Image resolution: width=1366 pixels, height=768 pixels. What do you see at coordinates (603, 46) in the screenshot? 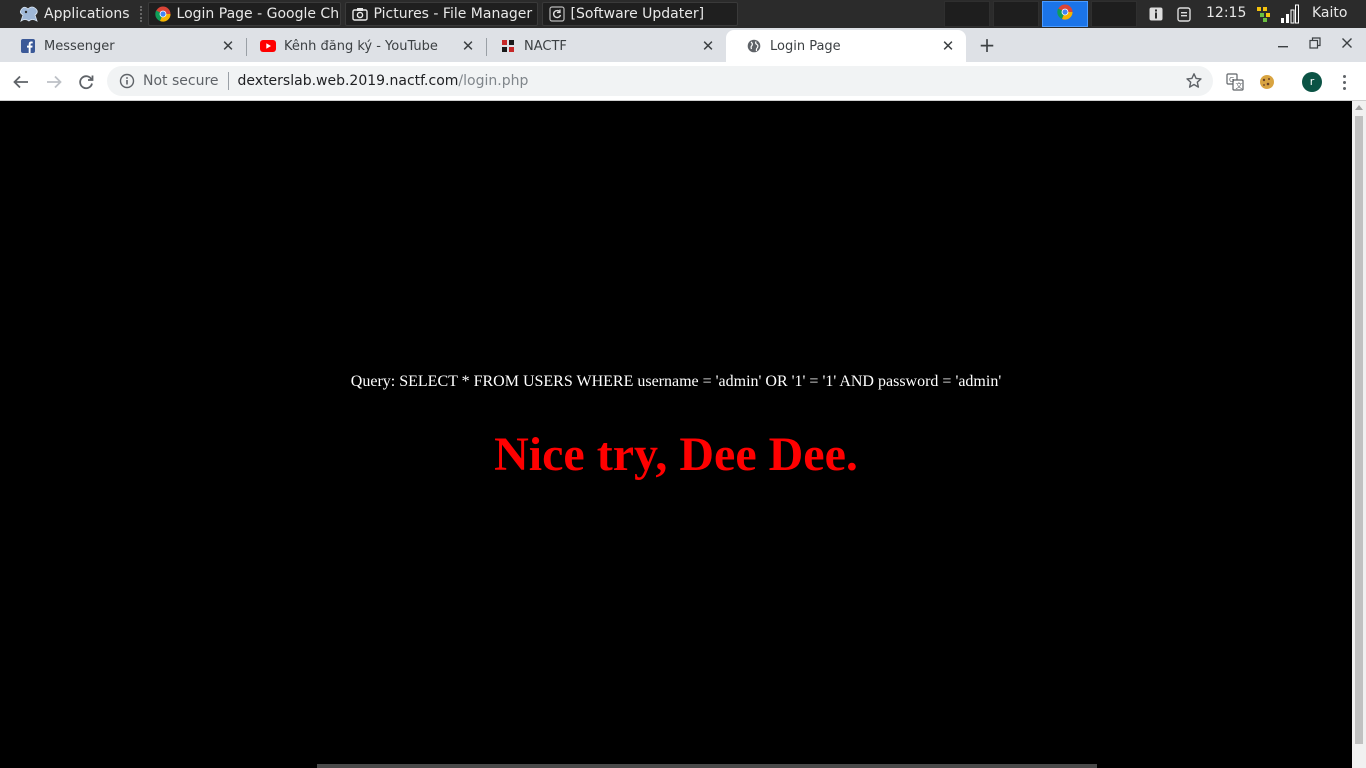
I see `tab-nactf: NACTF ✕` at bounding box center [603, 46].